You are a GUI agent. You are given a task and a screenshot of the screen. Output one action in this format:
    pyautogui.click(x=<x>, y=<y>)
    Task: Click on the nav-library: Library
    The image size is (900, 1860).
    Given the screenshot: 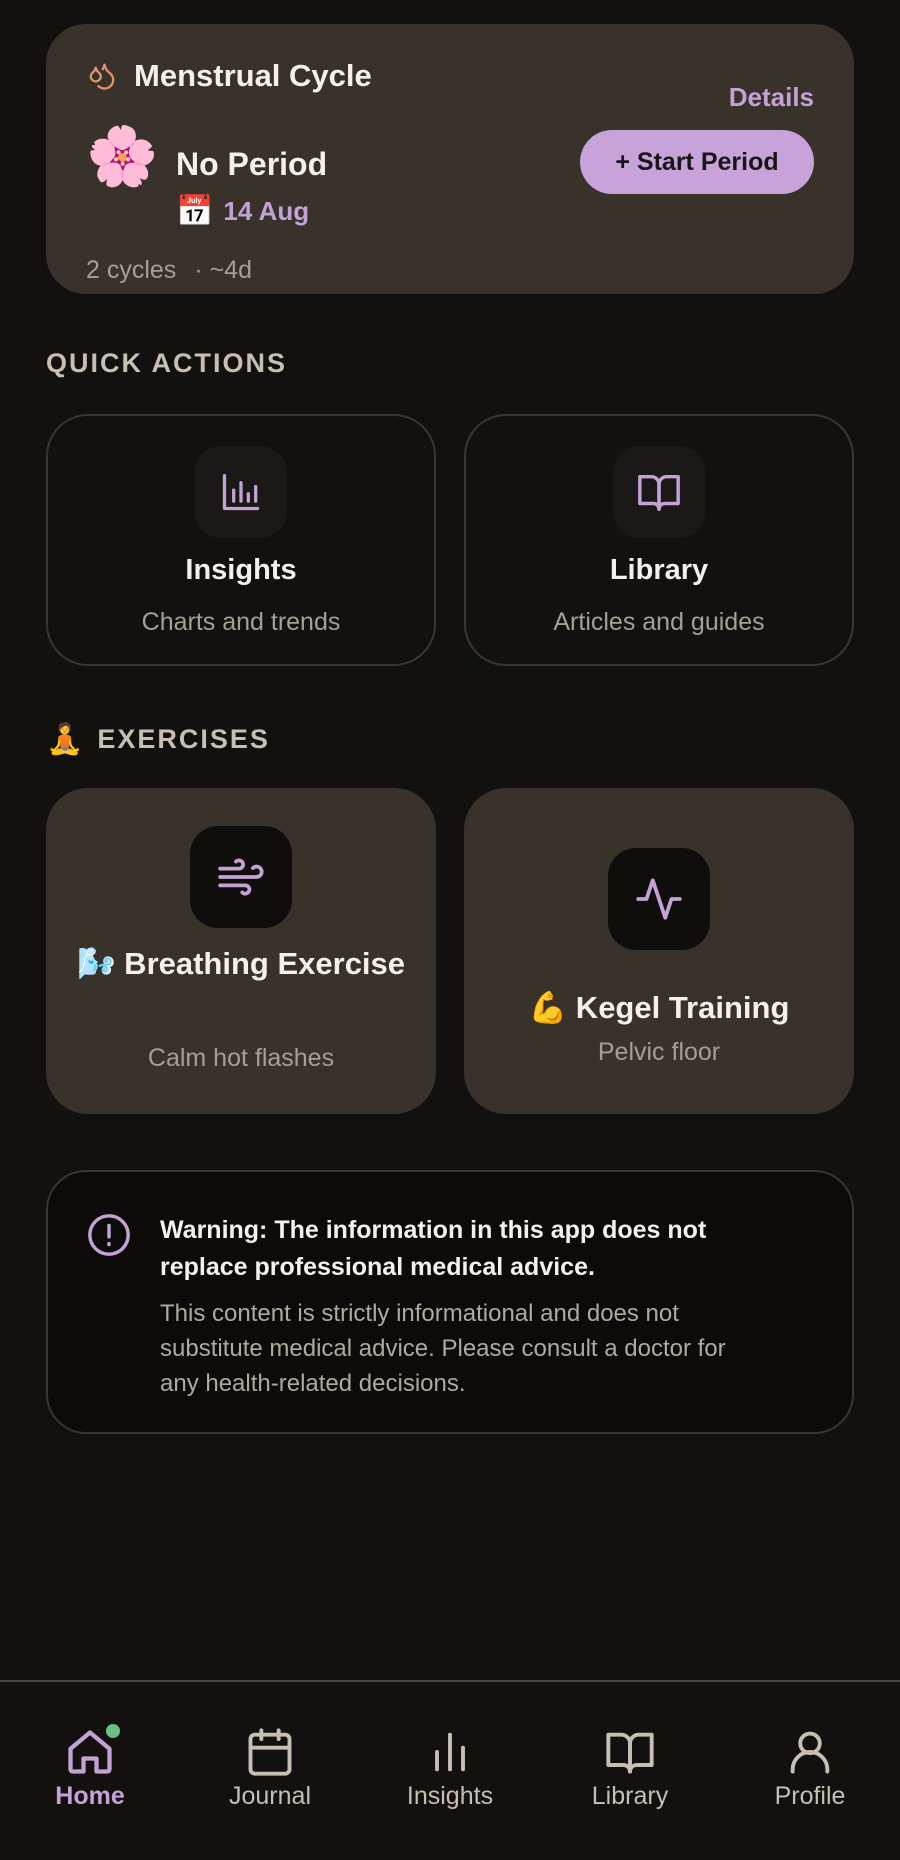 What is the action you would take?
    pyautogui.click(x=630, y=1771)
    